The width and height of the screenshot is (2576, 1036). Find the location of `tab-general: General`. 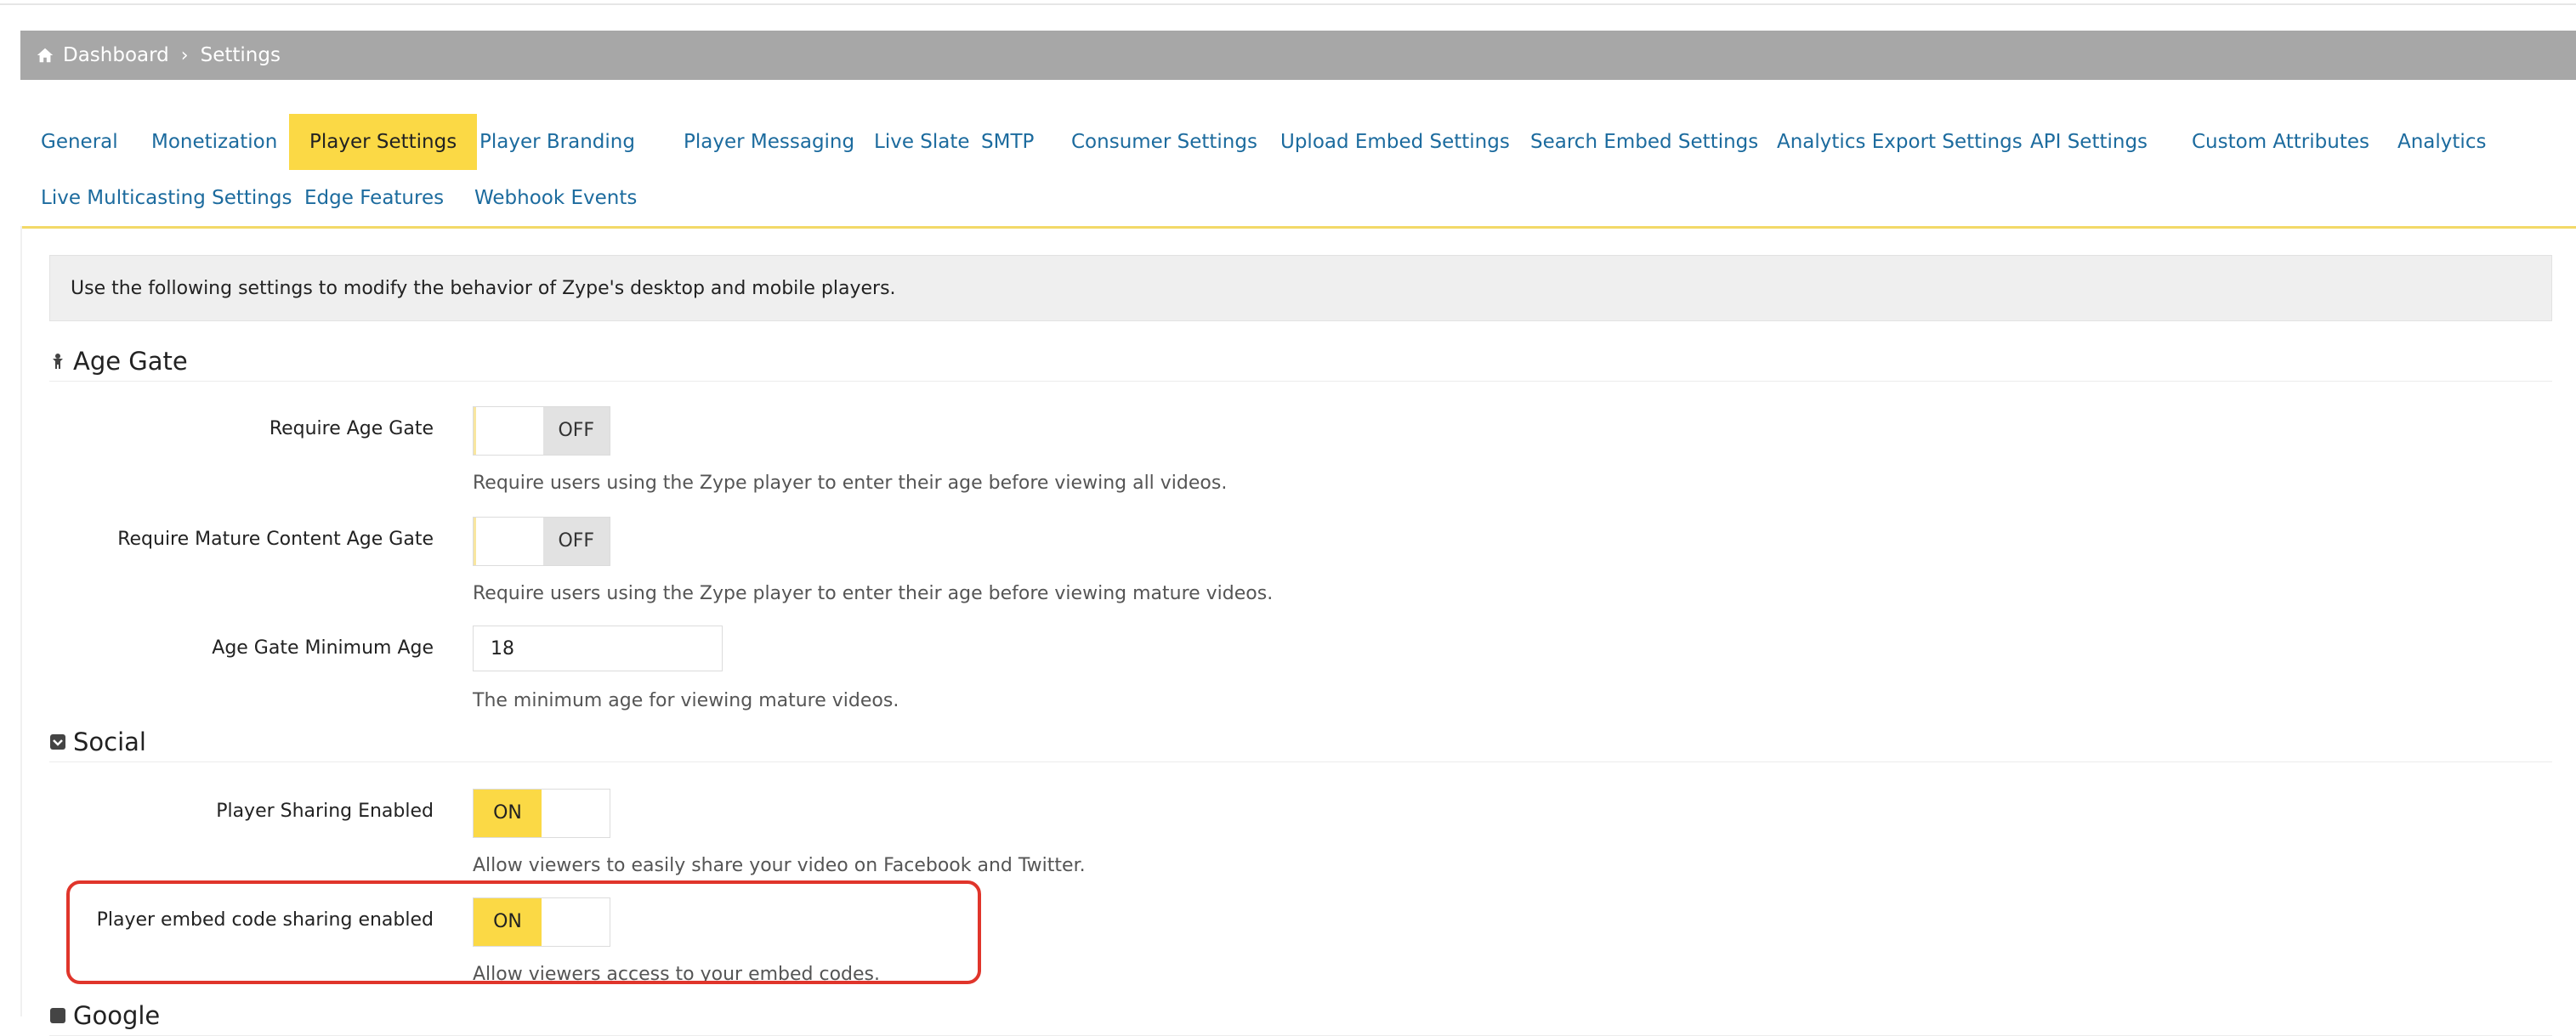

tab-general: General is located at coordinates (80, 142).